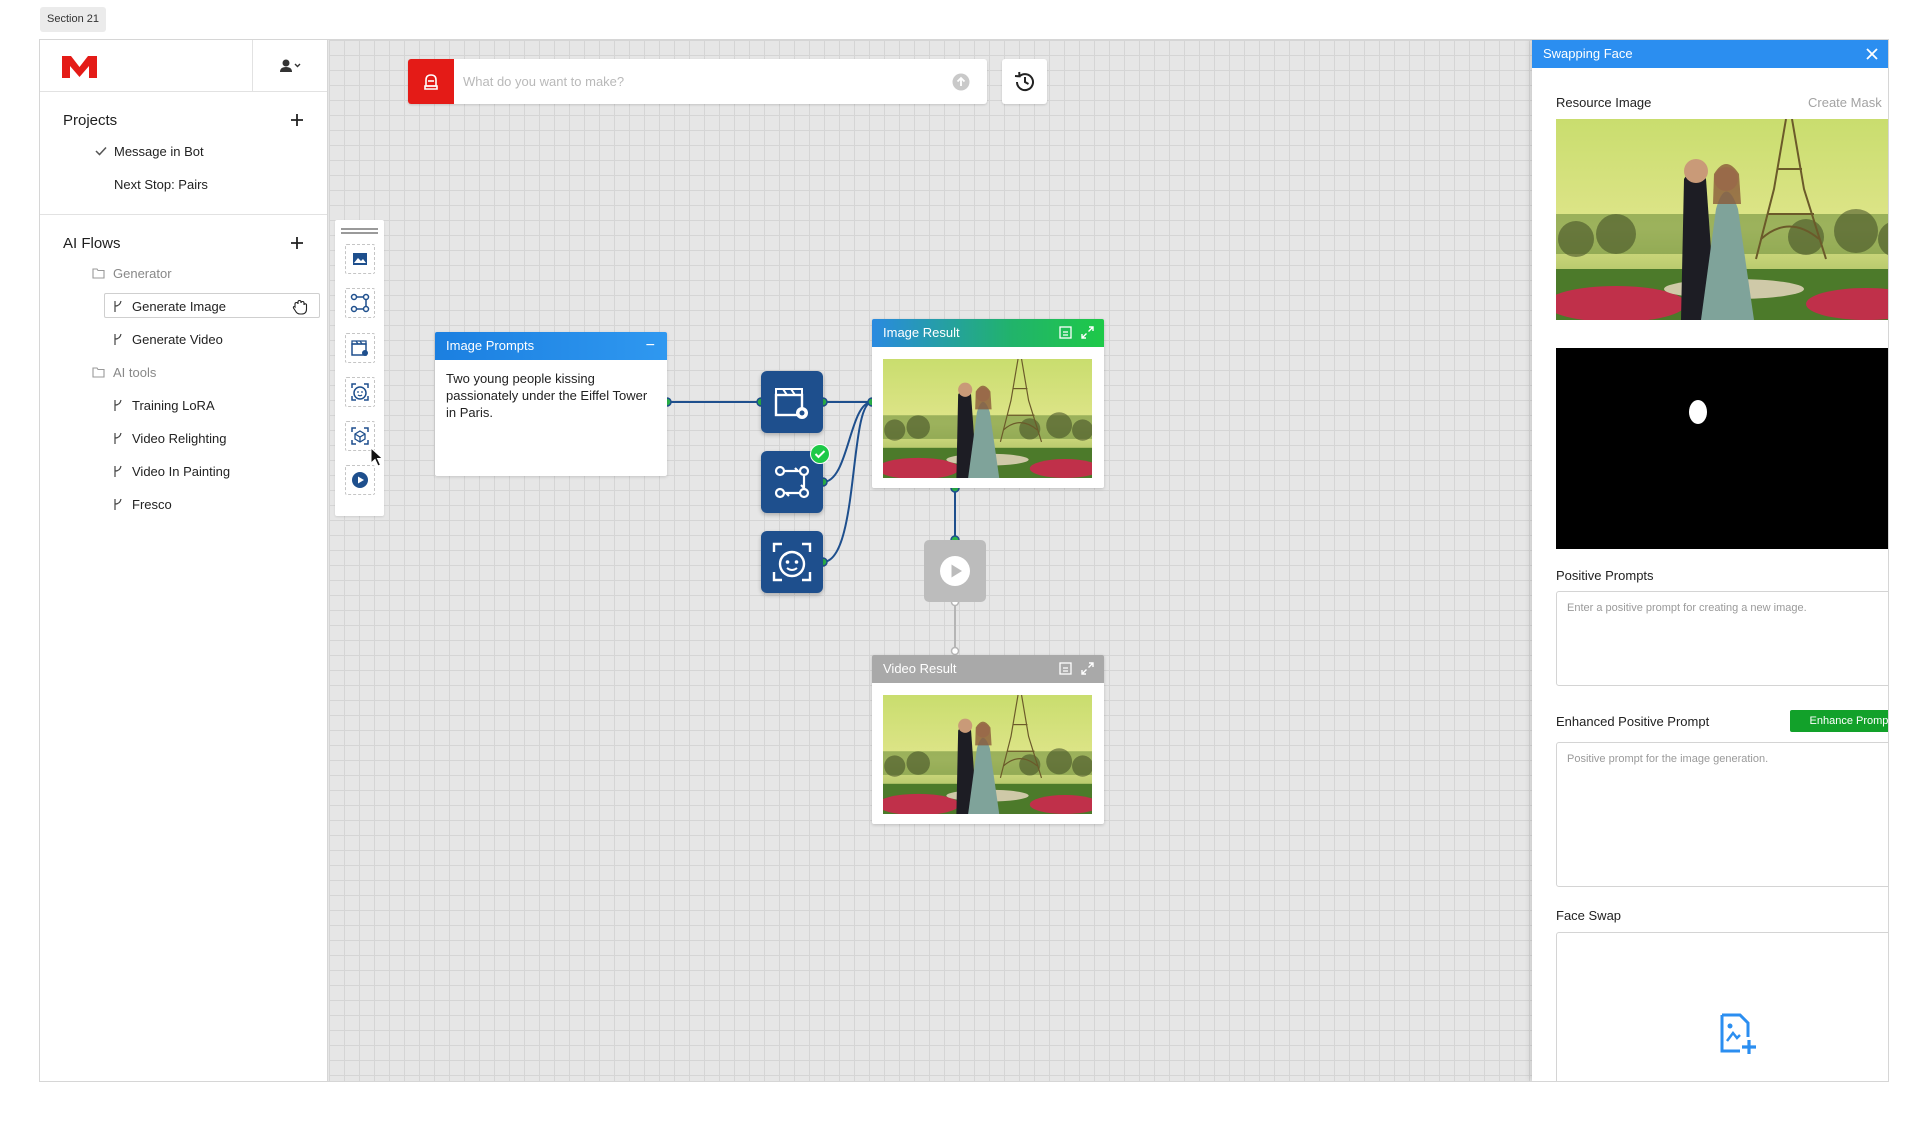 This screenshot has height=1125, width=1920. I want to click on positive-prompts-label: Positive Prompts, so click(1605, 575).